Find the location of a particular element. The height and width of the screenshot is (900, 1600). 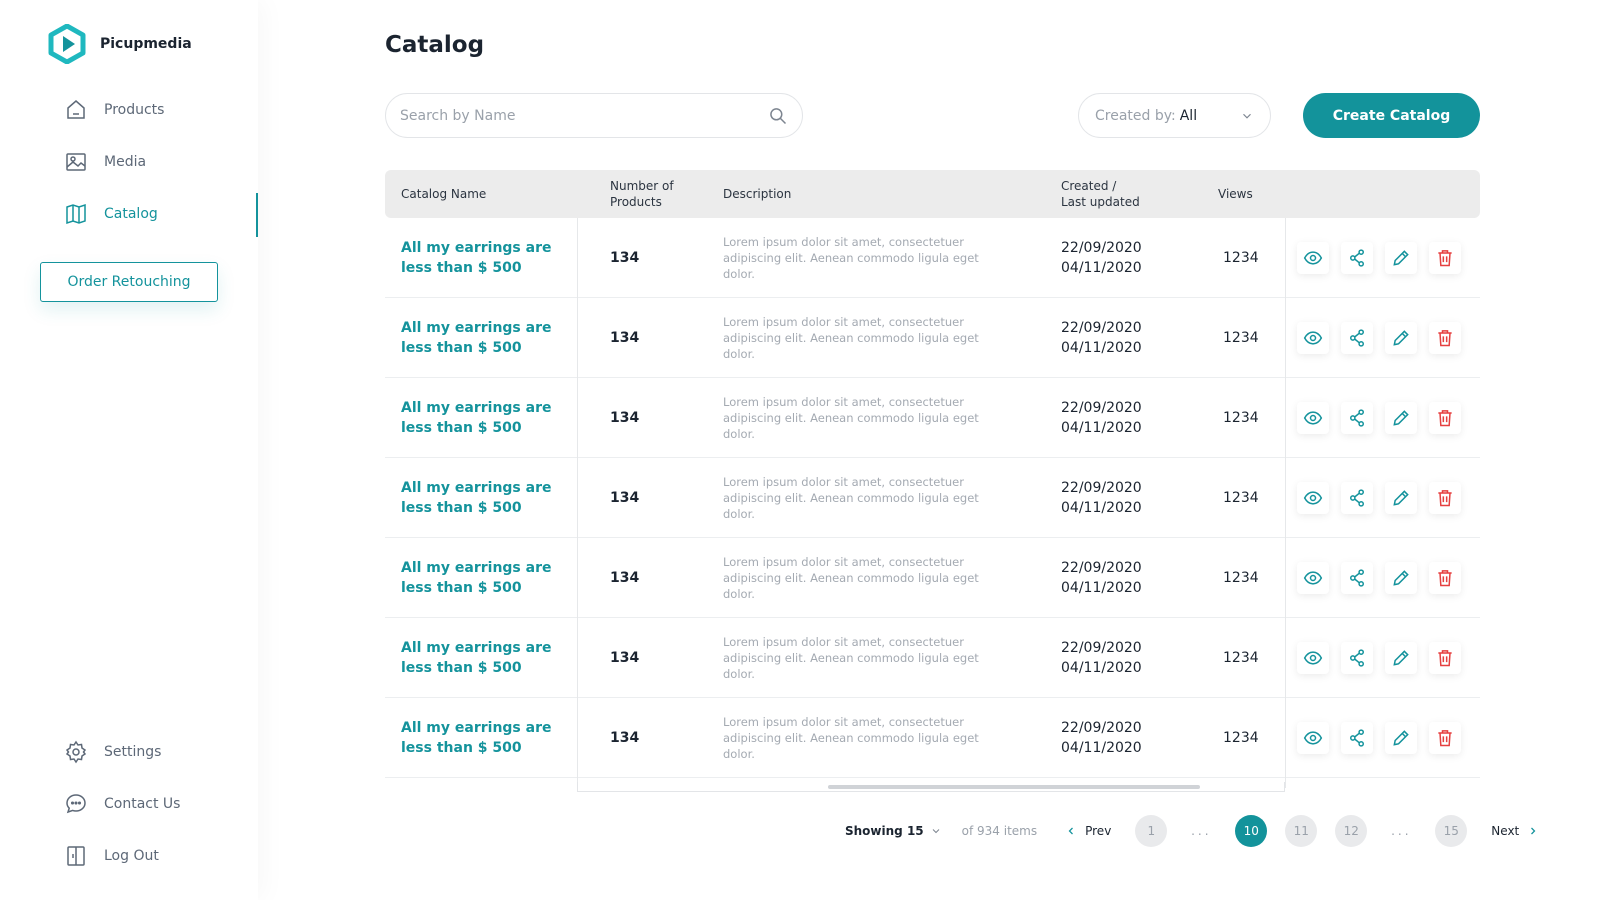

horizontal-scrollbar is located at coordinates (931, 787).